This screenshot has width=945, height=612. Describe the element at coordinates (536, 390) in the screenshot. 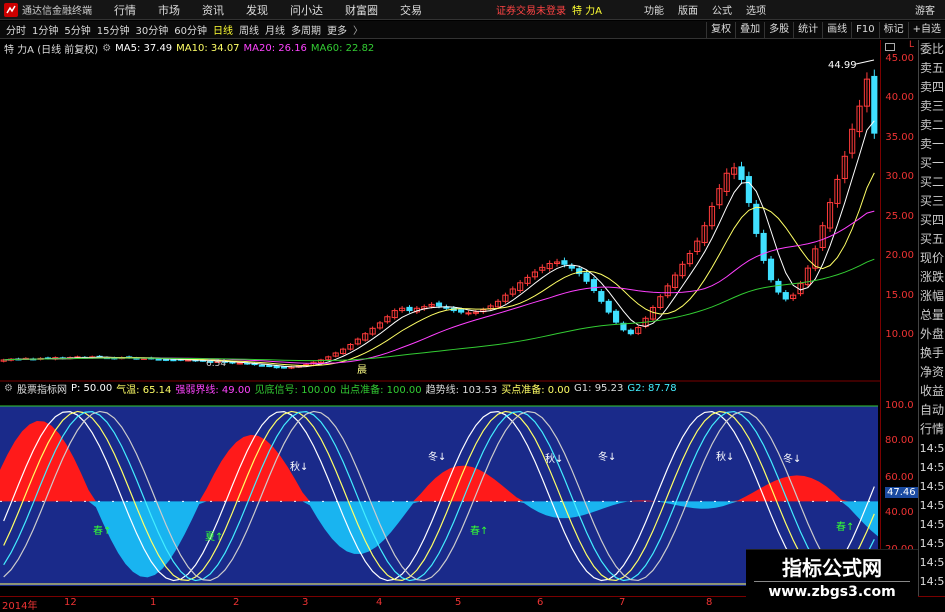

I see `indicator-maidian: 买点准备: 0.00` at that location.